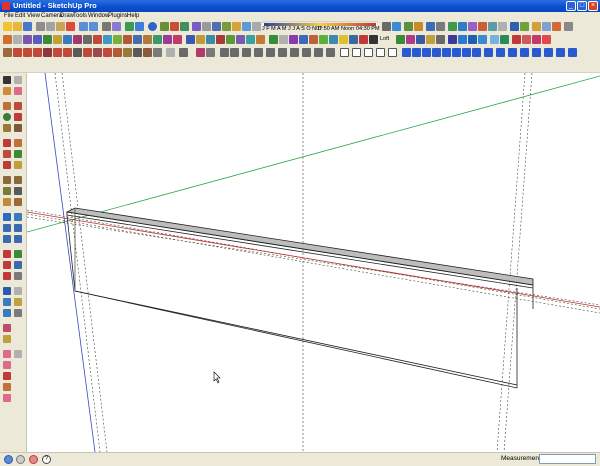 This screenshot has width=600, height=466. I want to click on extrude-icon, so click(230, 39).